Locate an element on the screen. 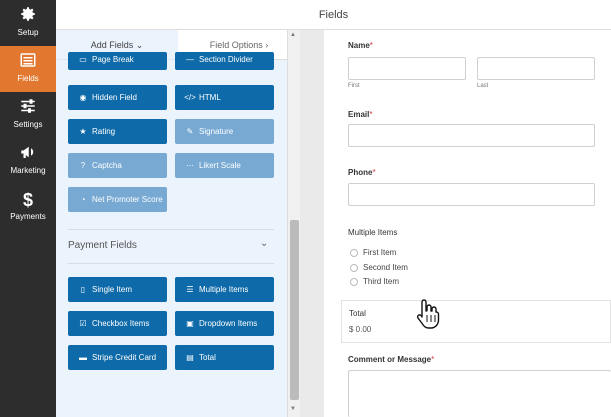  nav-label: Marketing is located at coordinates (28, 170).